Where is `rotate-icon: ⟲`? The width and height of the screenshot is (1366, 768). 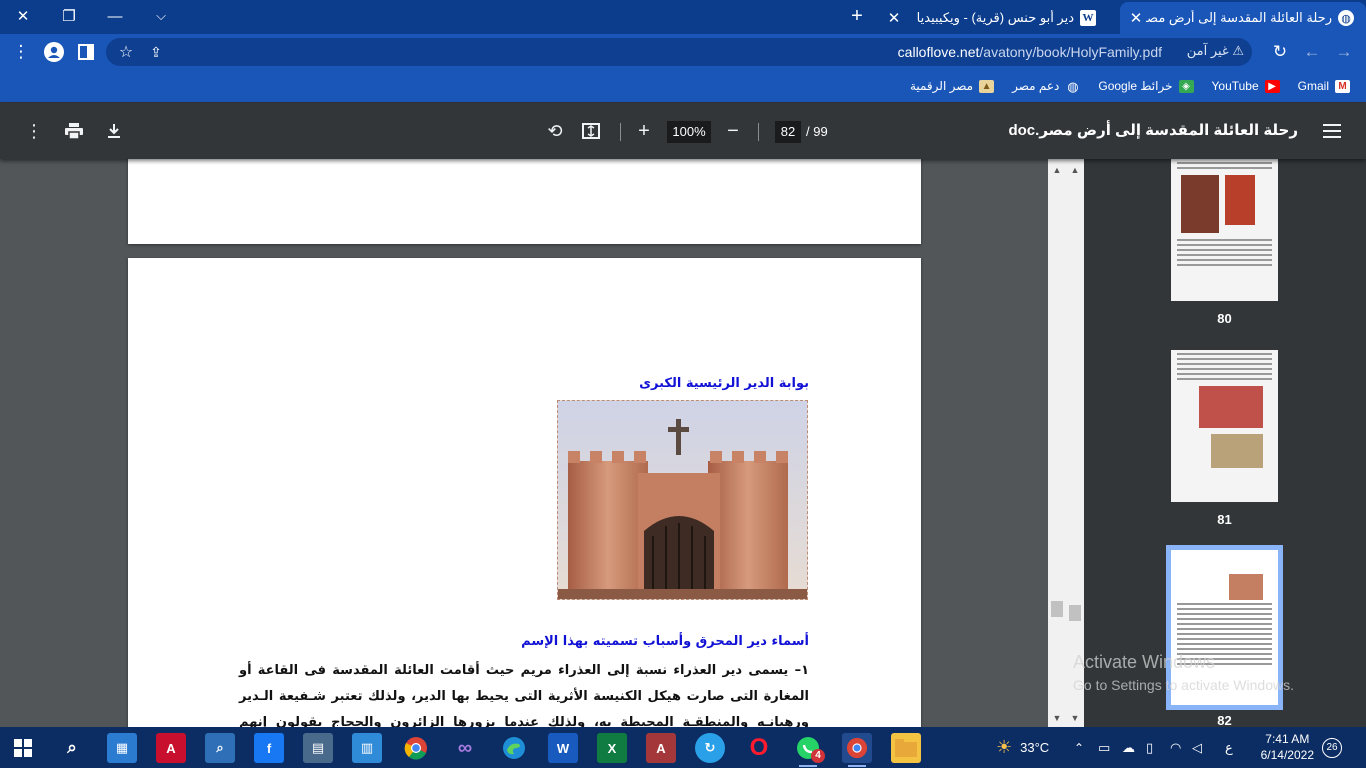 rotate-icon: ⟲ is located at coordinates (555, 131).